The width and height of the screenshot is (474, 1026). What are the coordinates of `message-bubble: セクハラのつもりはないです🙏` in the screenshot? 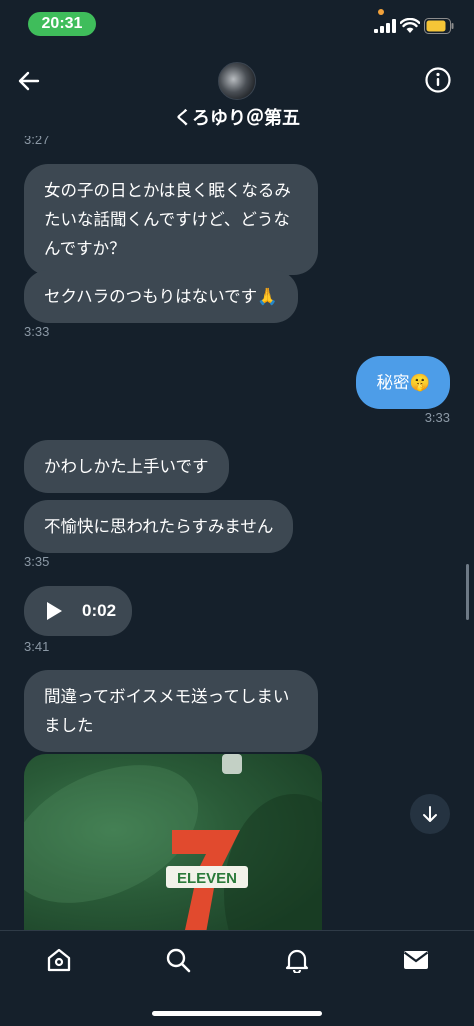 It's located at (161, 296).